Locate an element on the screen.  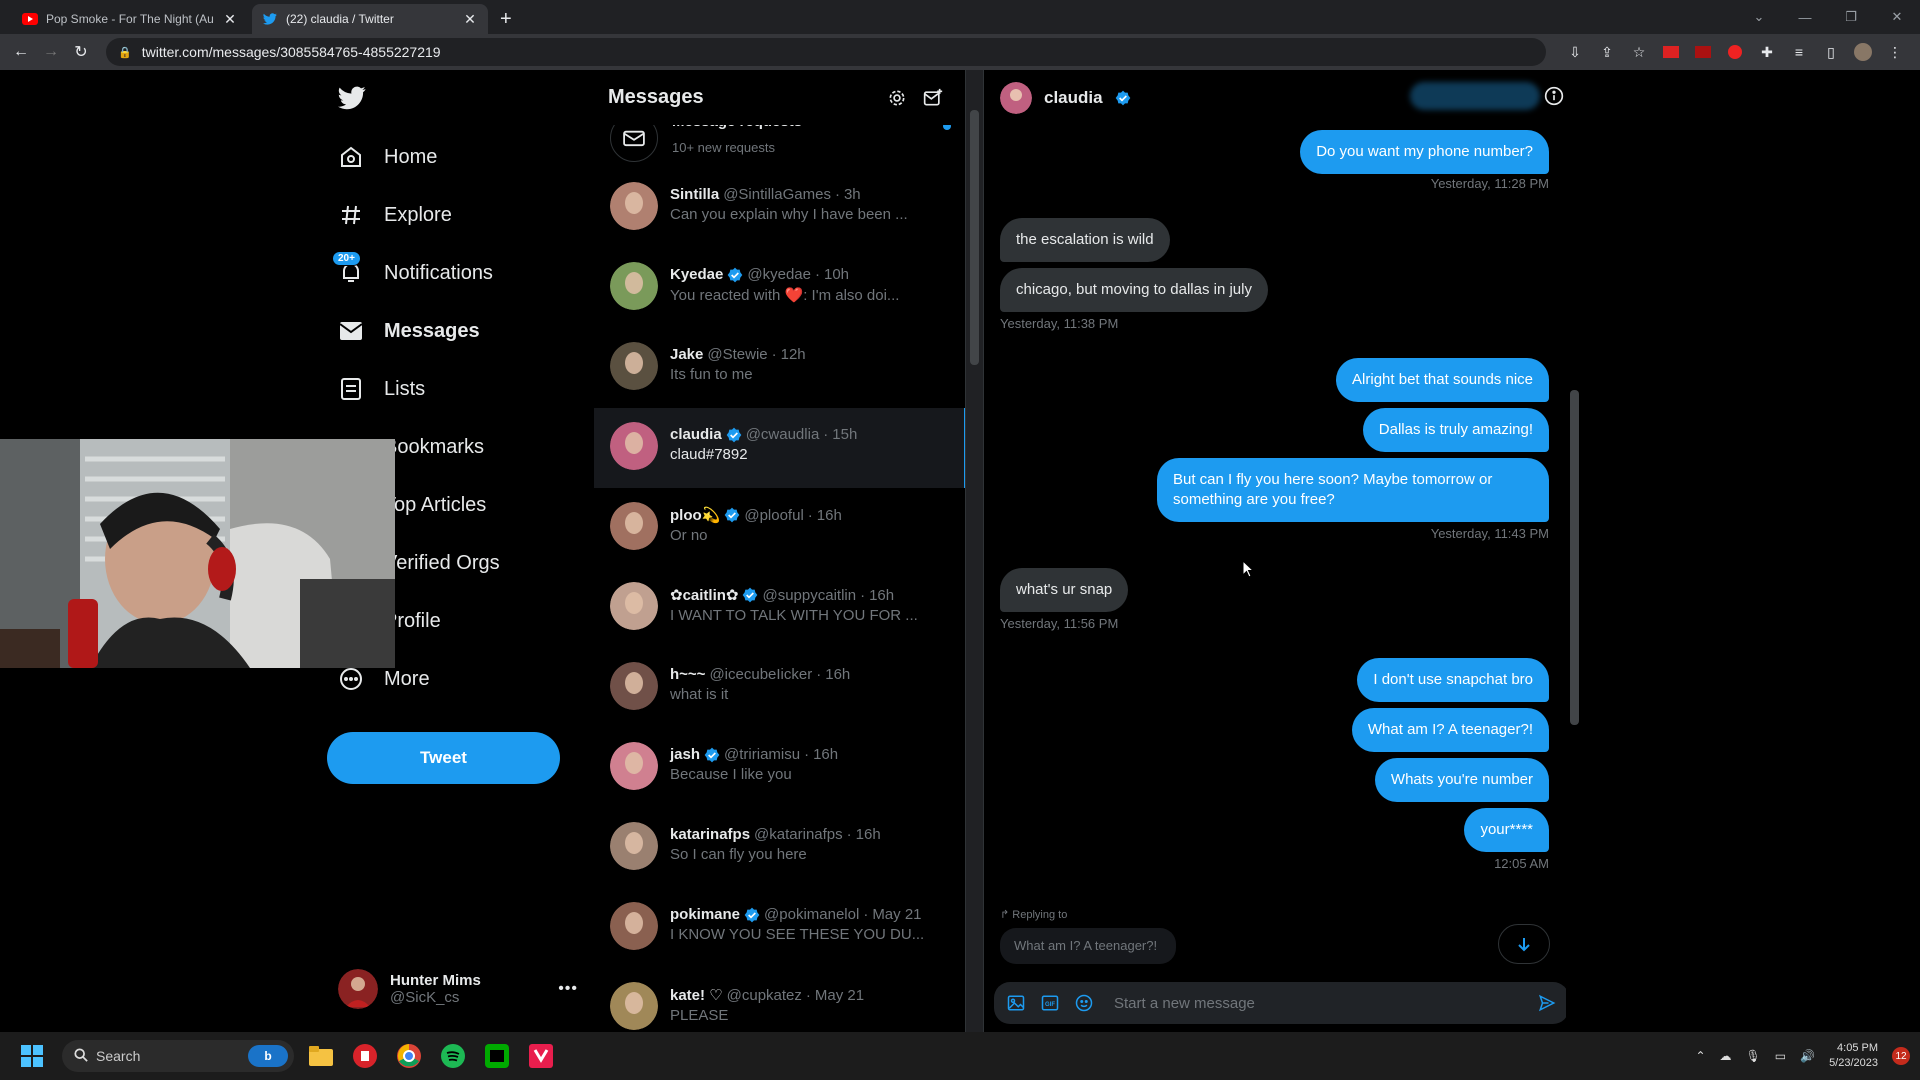
page-scrollbar is located at coordinates (1911, 551).